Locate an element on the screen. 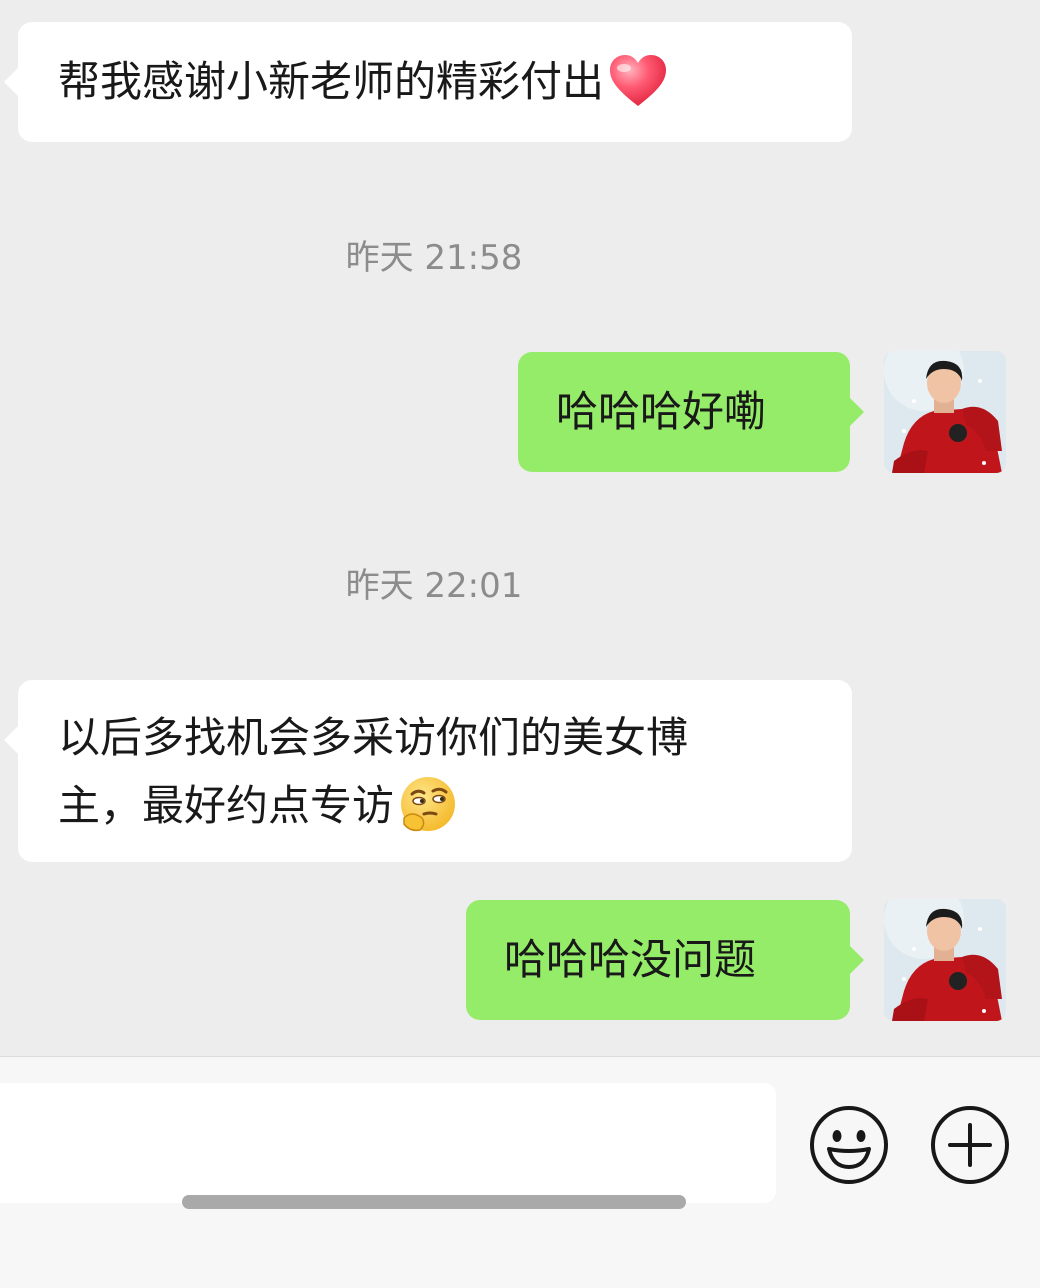 This screenshot has width=1040, height=1288. smiley-face-icon is located at coordinates (849, 1145).